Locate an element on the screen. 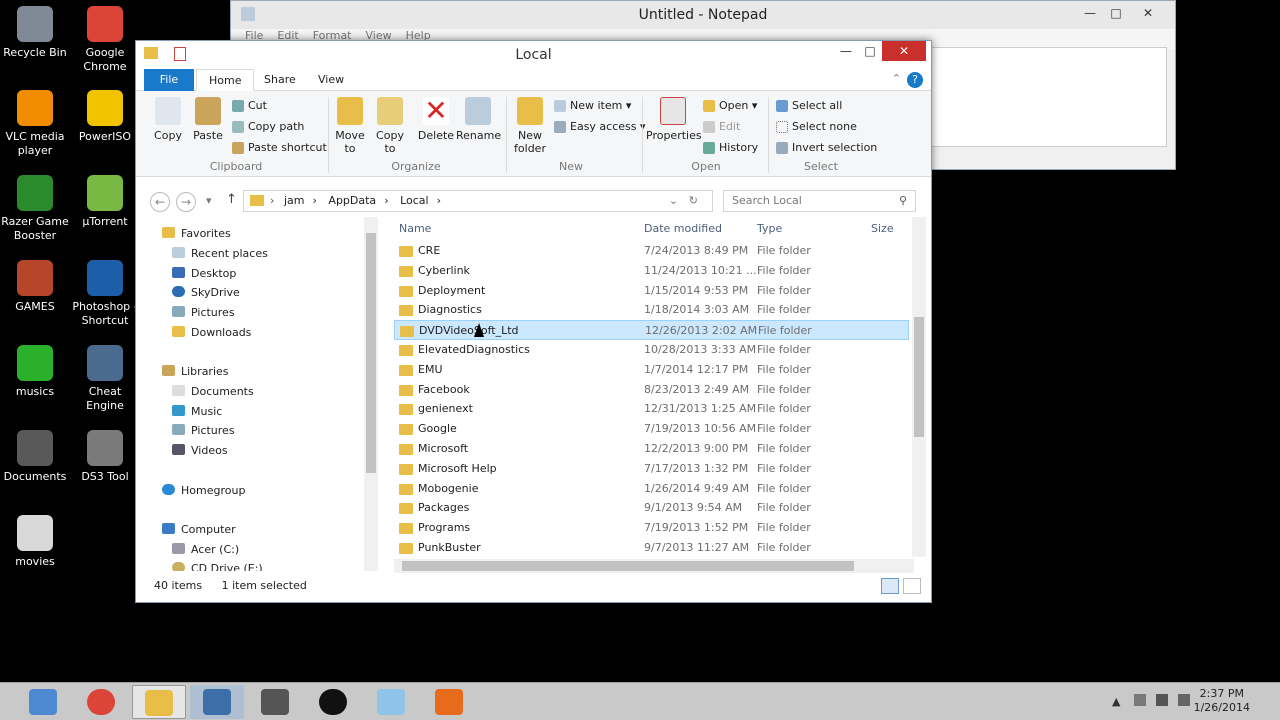 The width and height of the screenshot is (1280, 720). invert-selection-button: Invert selection is located at coordinates (826, 148).